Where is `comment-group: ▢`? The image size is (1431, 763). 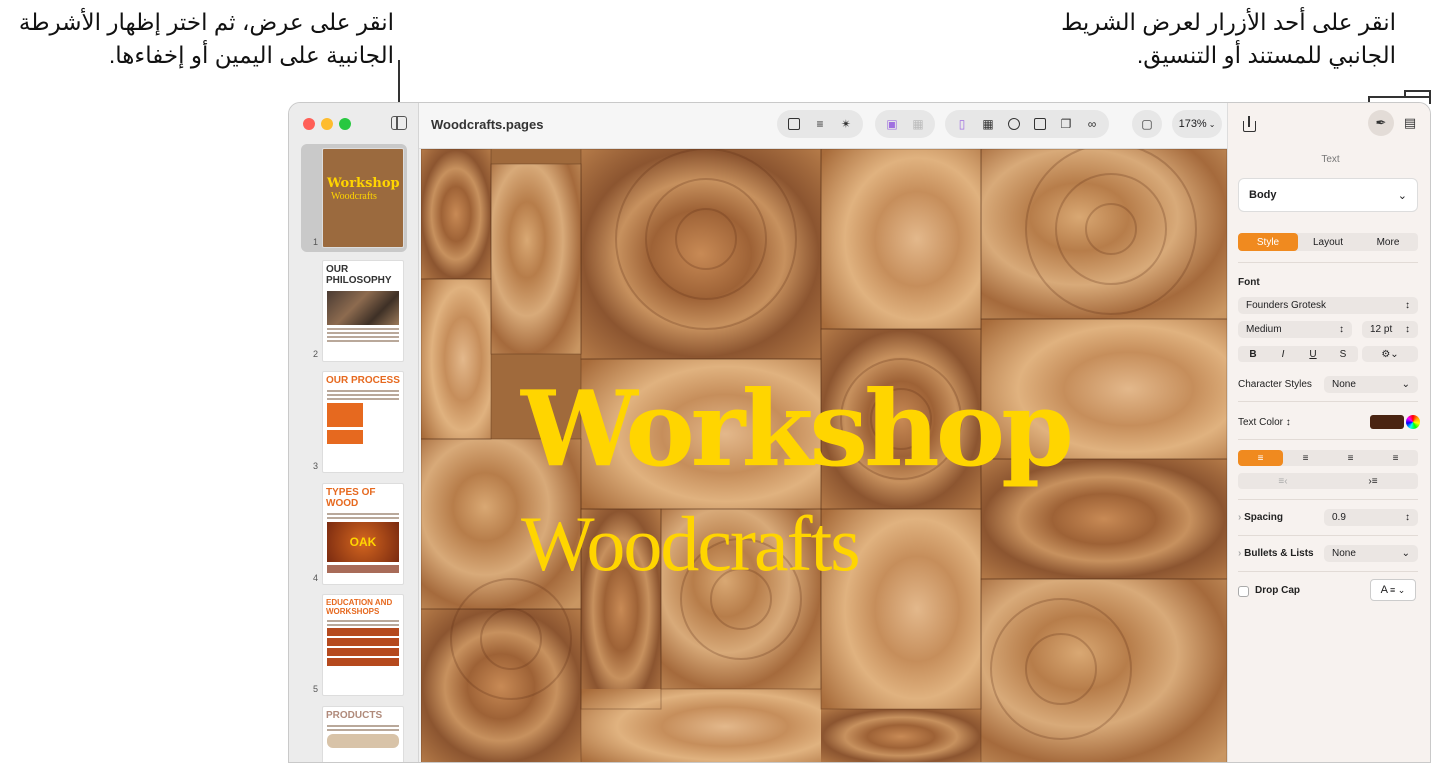 comment-group: ▢ is located at coordinates (1147, 124).